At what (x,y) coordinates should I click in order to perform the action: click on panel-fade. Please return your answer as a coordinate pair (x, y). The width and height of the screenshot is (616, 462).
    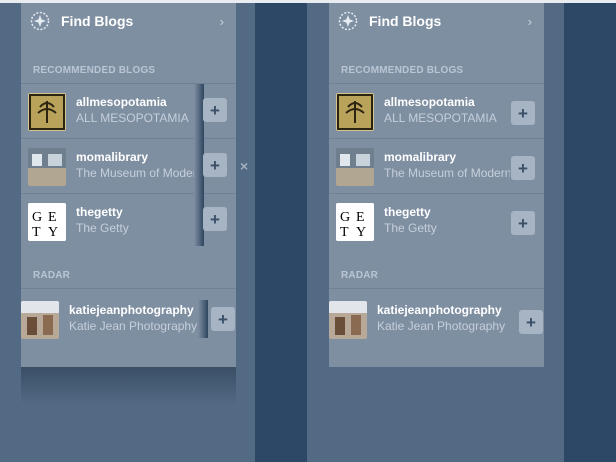
    Looking at the image, I should click on (128, 386).